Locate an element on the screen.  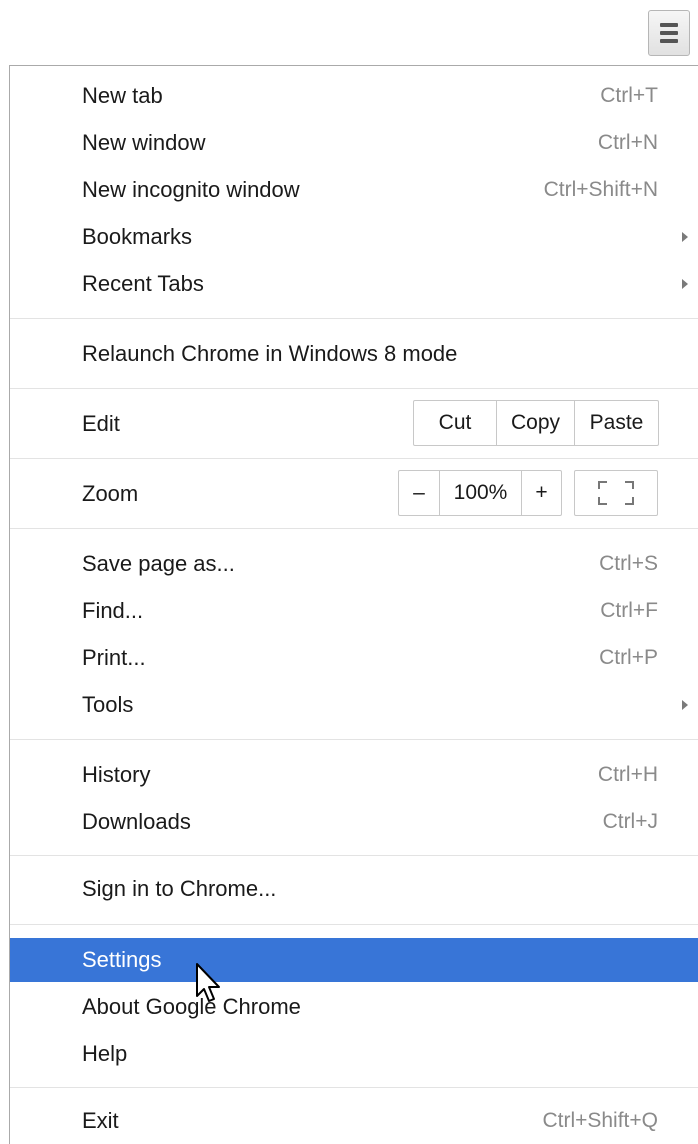
menu-item-relaunch-windows-8: Relaunch Chrome in Windows 8 mode is located at coordinates (354, 354).